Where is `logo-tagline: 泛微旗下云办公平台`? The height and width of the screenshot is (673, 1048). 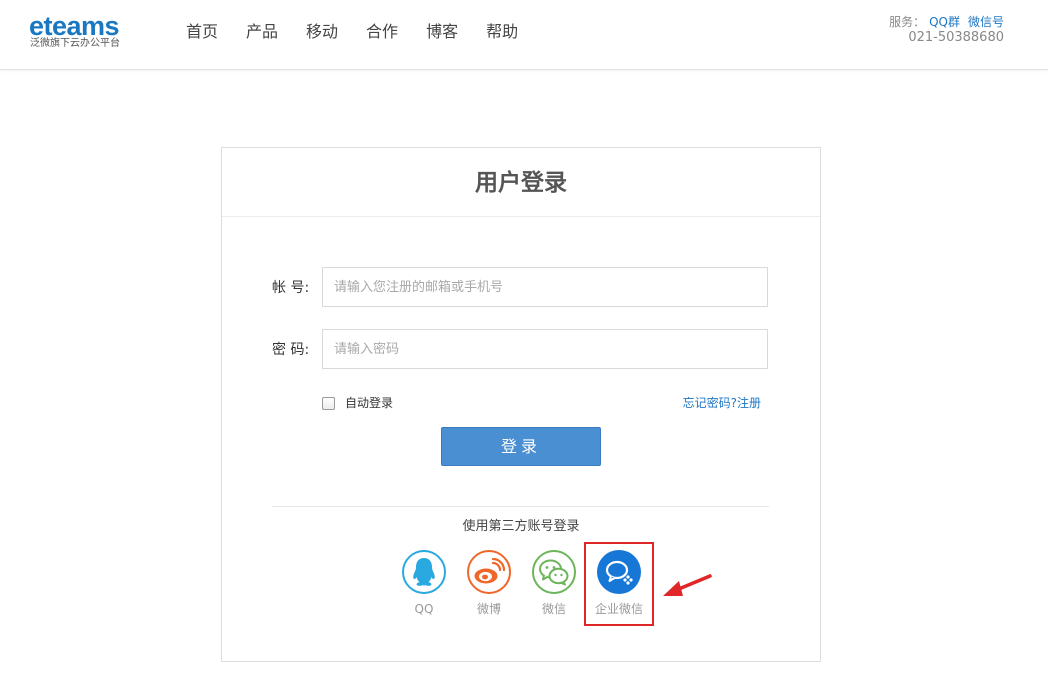
logo-tagline: 泛微旗下云办公平台 is located at coordinates (75, 43).